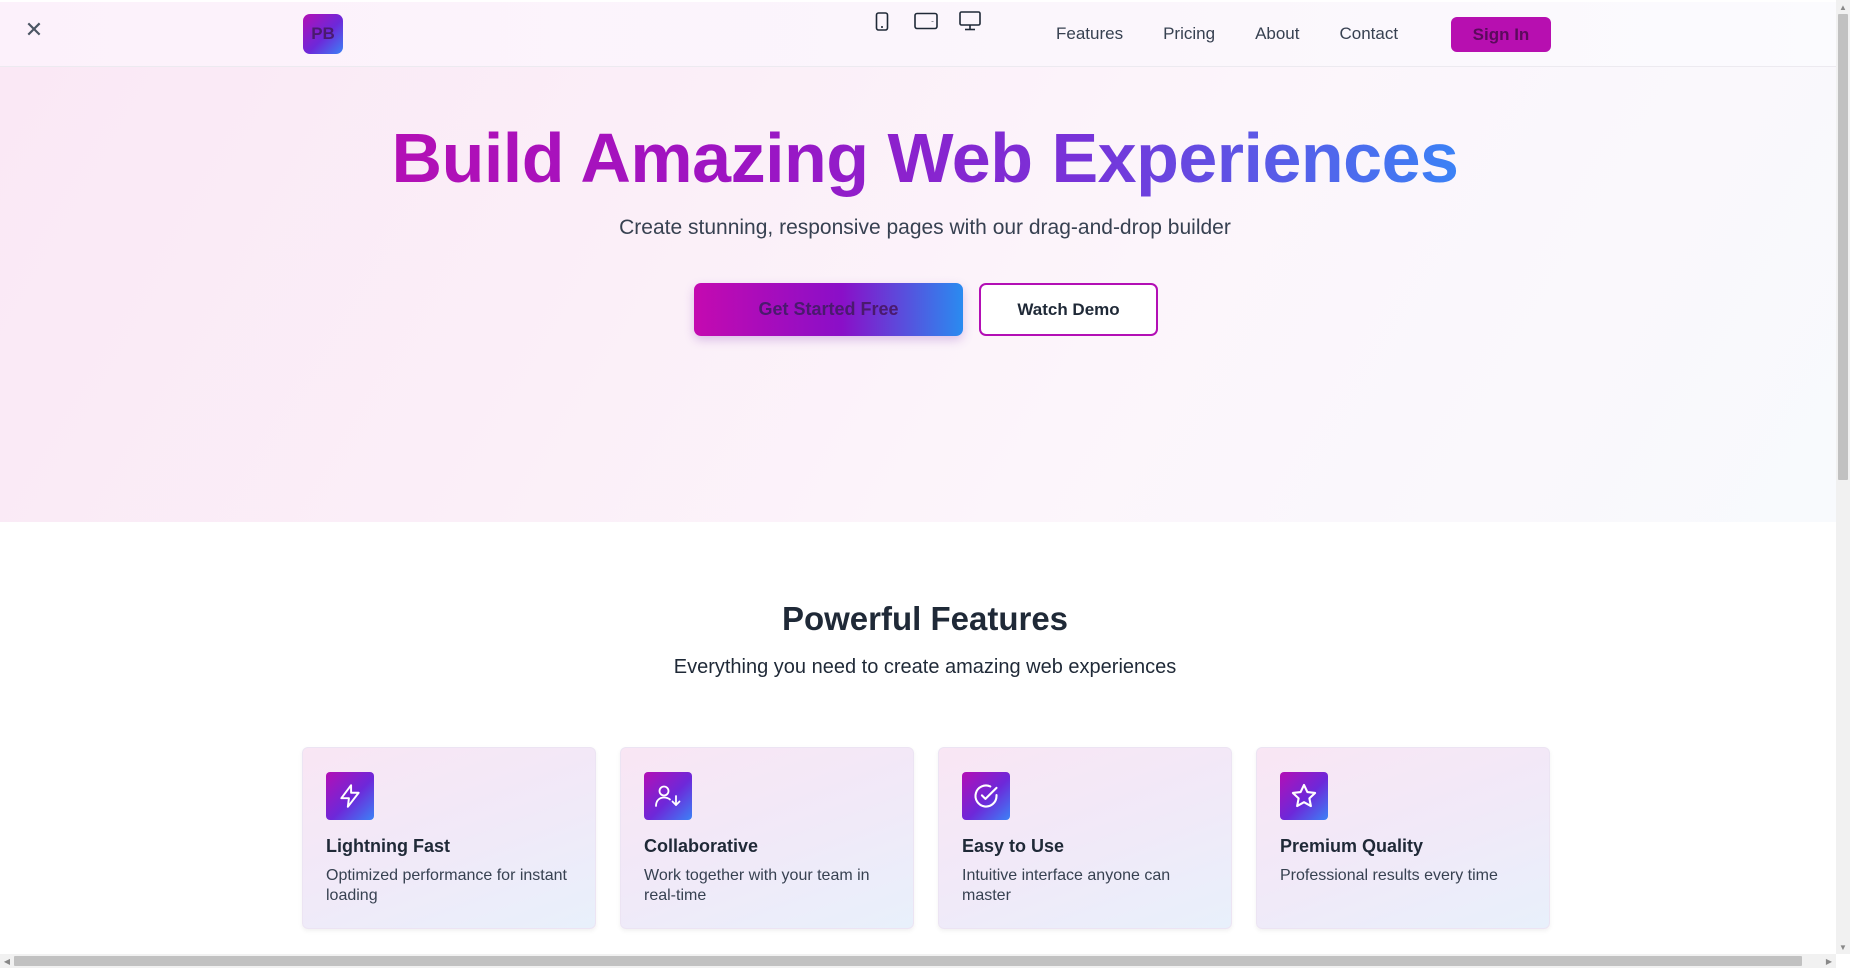 This screenshot has width=1850, height=968. What do you see at coordinates (986, 796) in the screenshot?
I see `check-circle-icon` at bounding box center [986, 796].